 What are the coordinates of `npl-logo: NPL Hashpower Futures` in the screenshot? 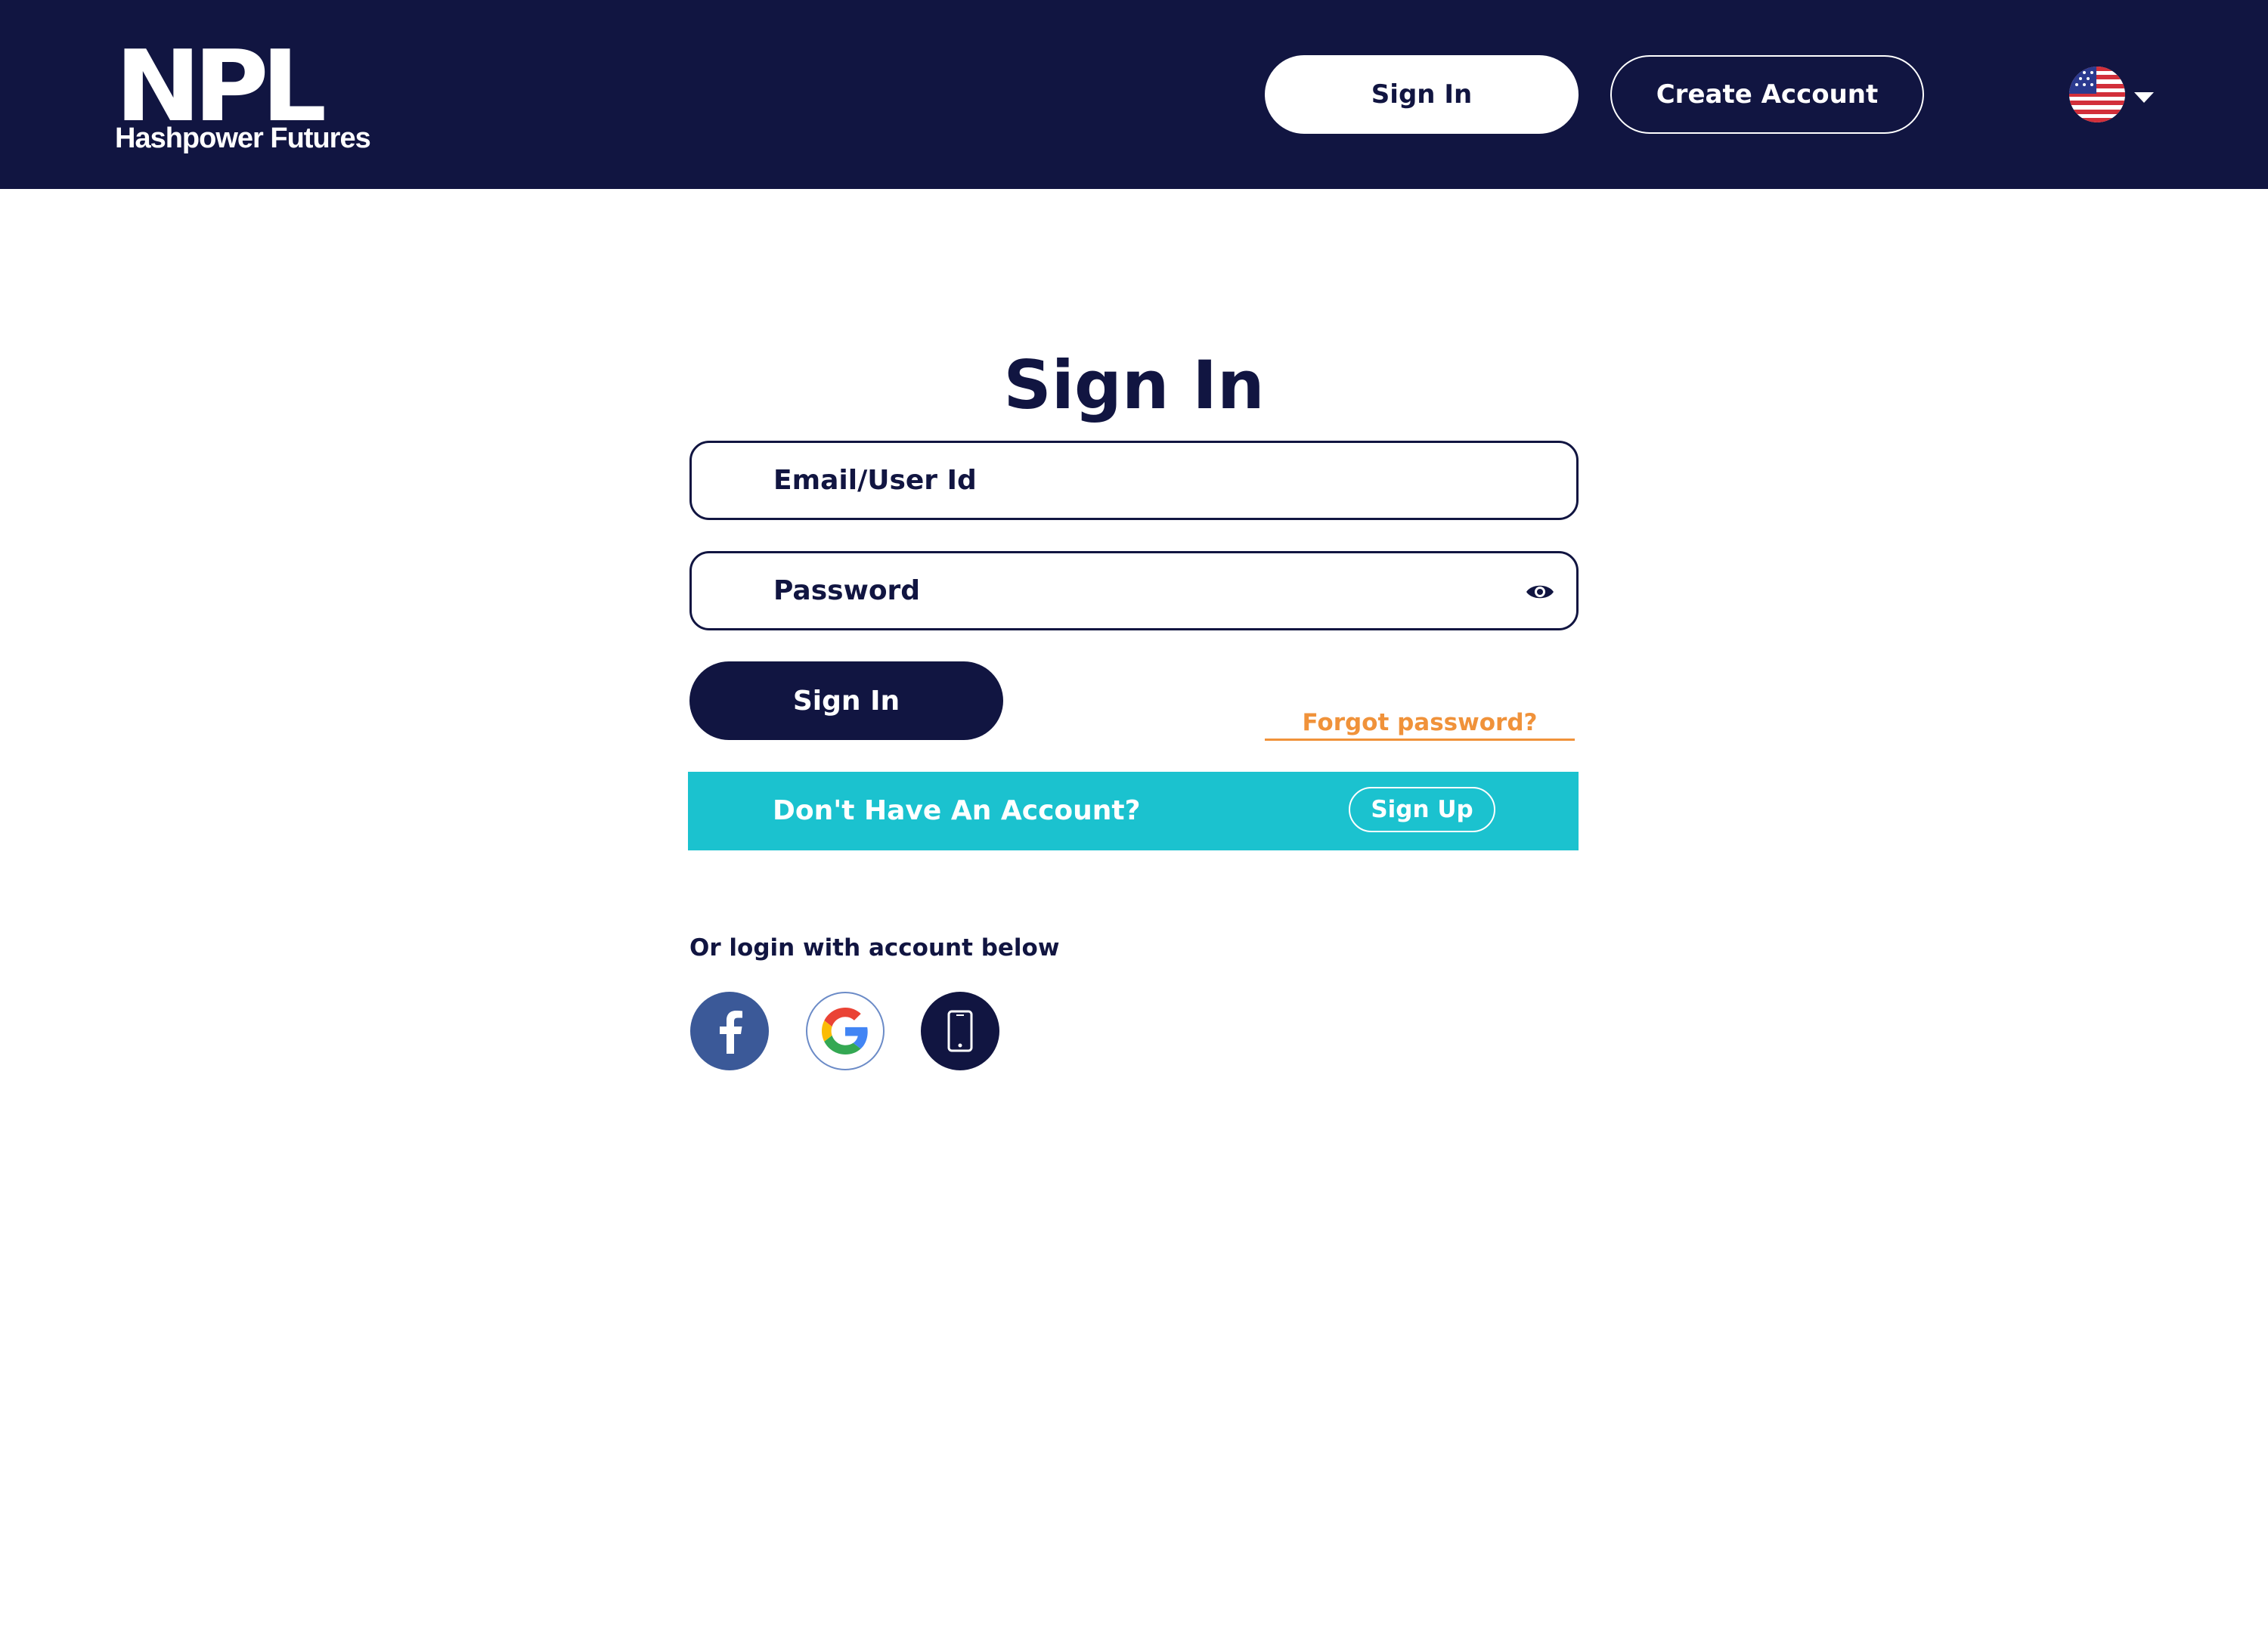 It's located at (243, 93).